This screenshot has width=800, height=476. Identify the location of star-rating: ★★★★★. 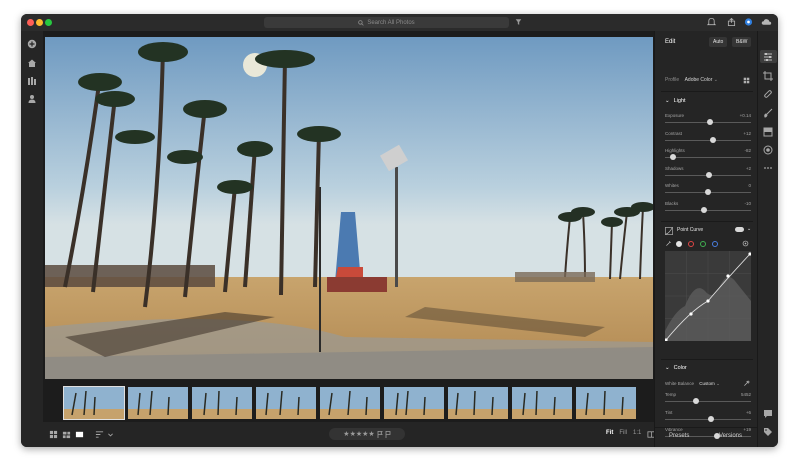
(367, 434).